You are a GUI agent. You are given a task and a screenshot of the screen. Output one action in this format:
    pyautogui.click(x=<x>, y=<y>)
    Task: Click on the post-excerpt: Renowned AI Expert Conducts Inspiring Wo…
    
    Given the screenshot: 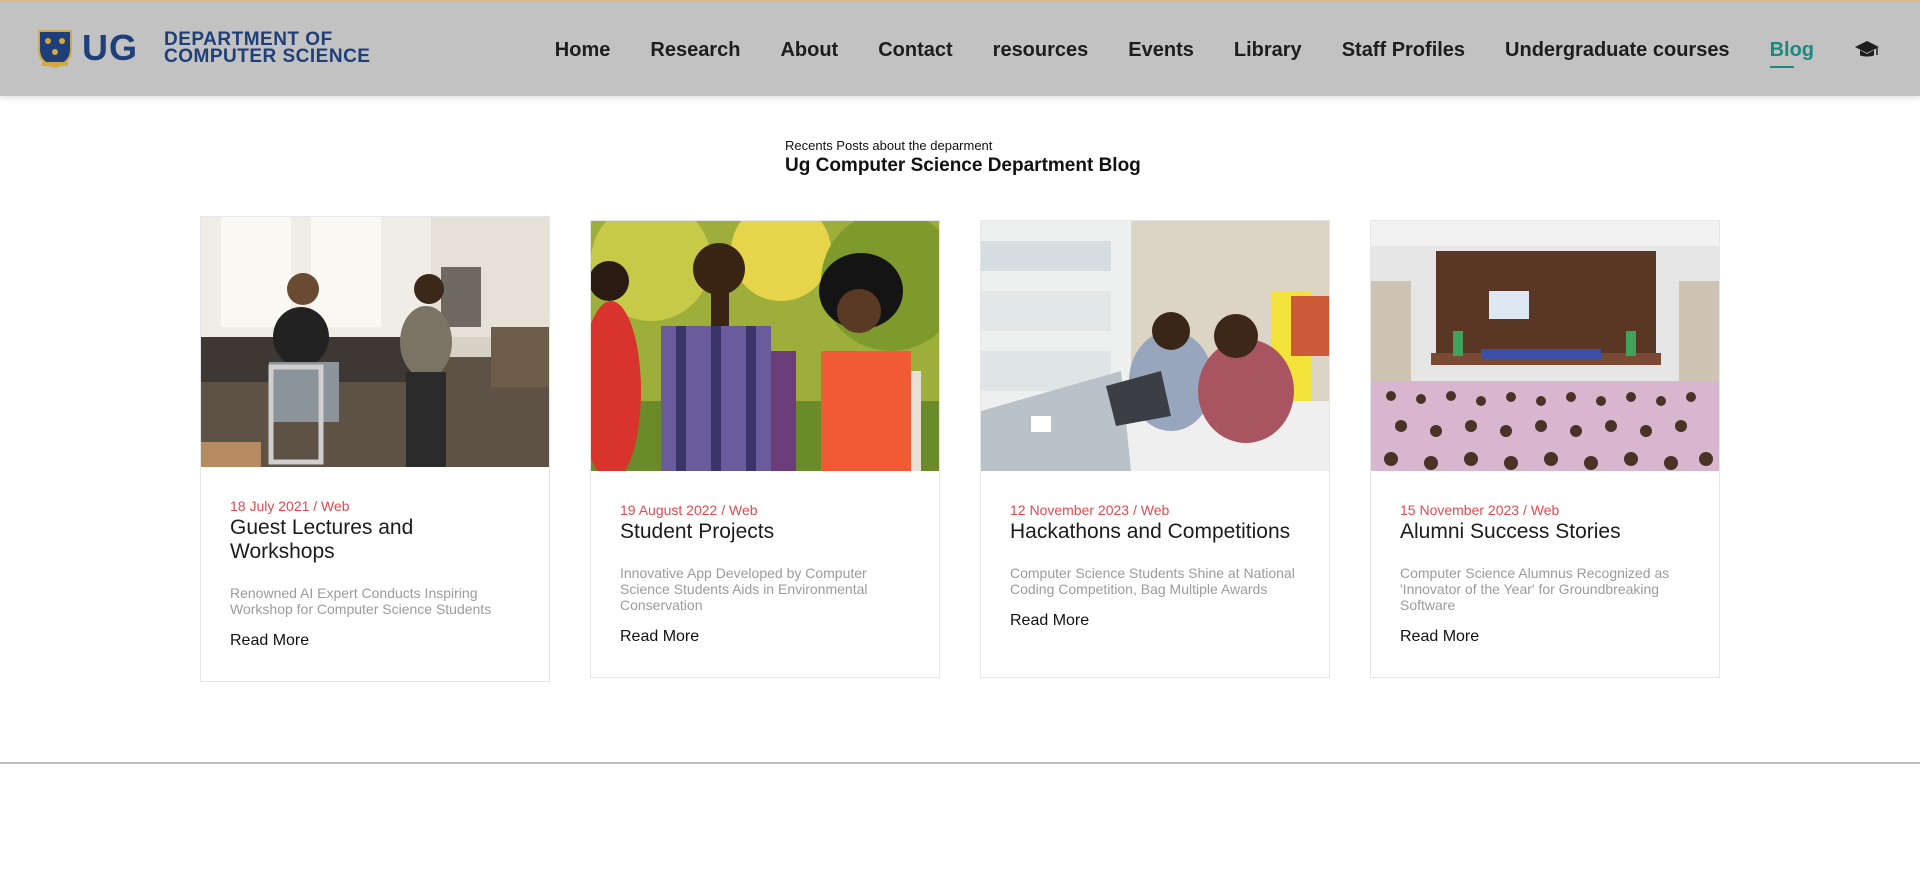 What is the action you would take?
    pyautogui.click(x=361, y=601)
    